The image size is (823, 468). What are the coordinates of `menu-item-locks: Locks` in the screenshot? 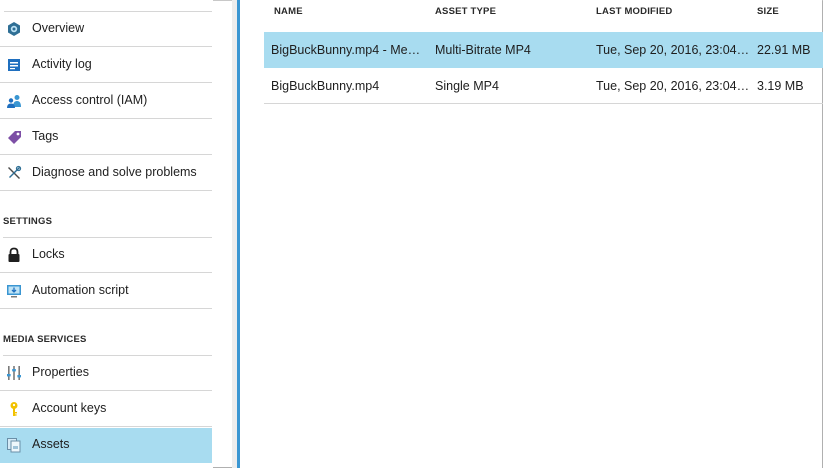 It's located at (106, 255).